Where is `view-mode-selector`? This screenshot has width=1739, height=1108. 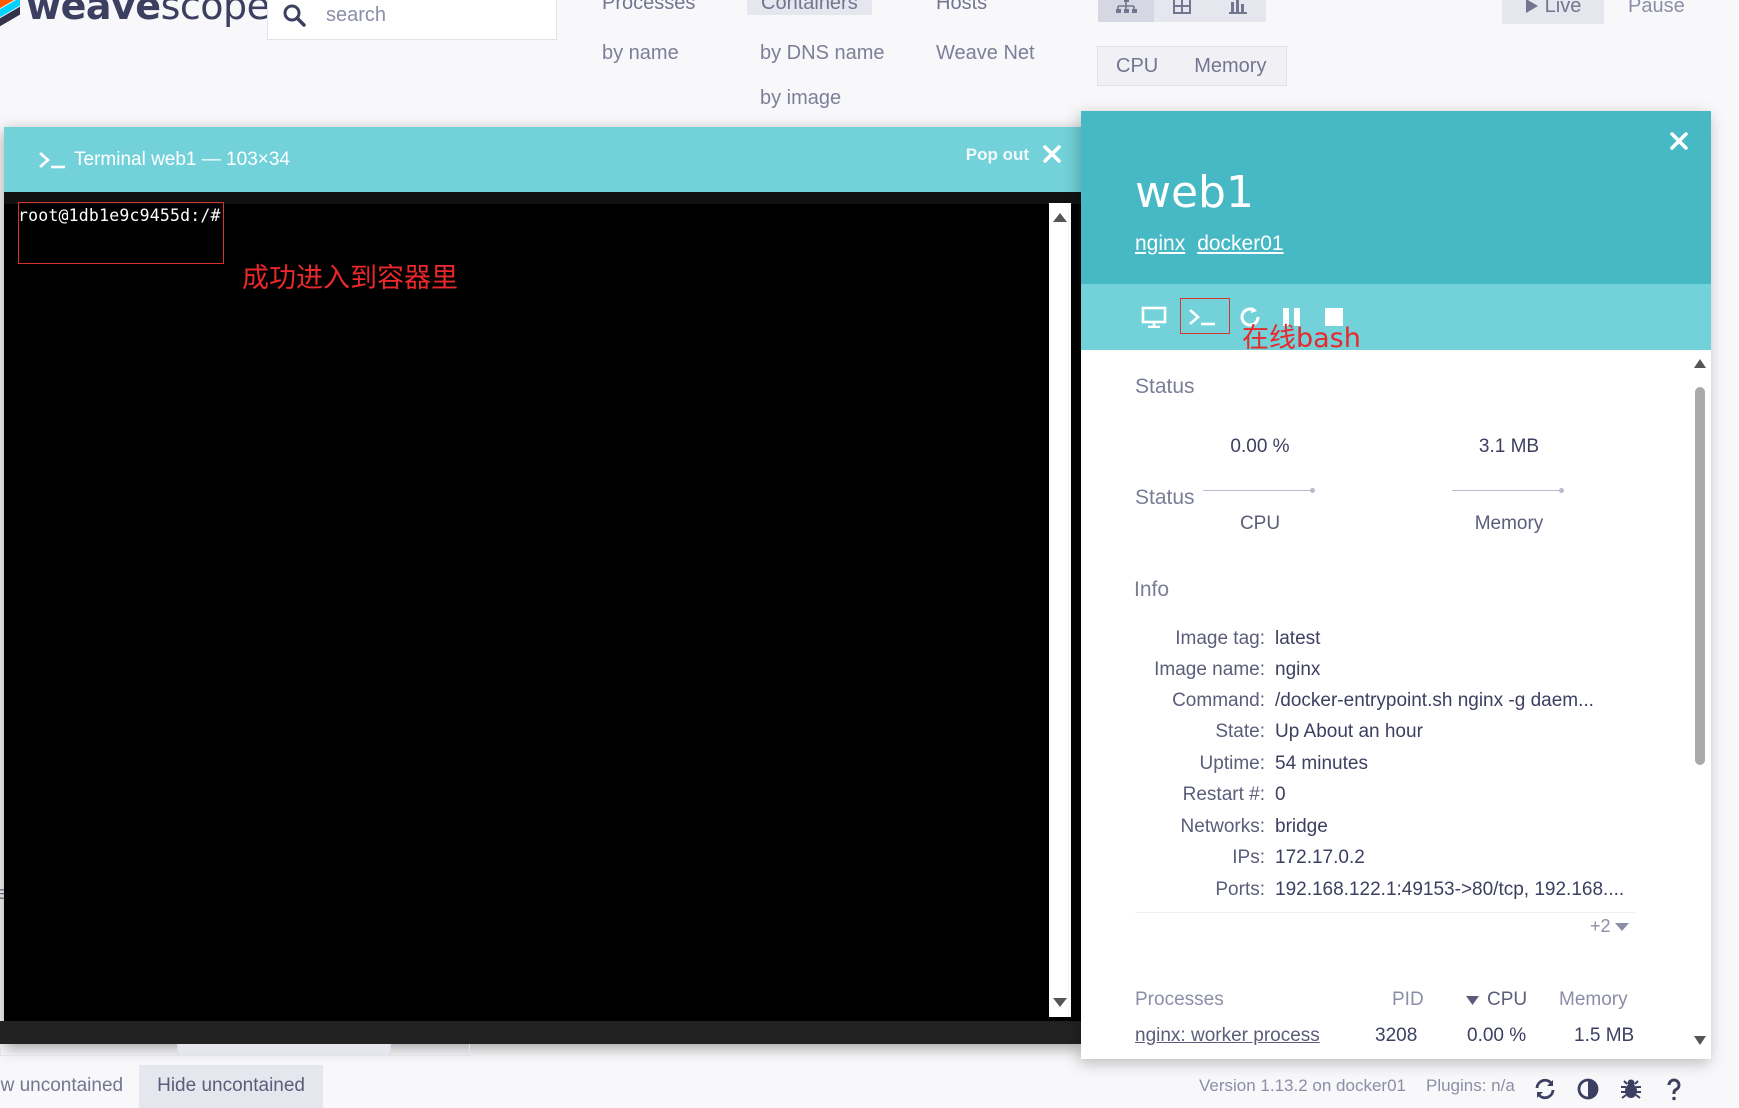
view-mode-selector is located at coordinates (1182, 11).